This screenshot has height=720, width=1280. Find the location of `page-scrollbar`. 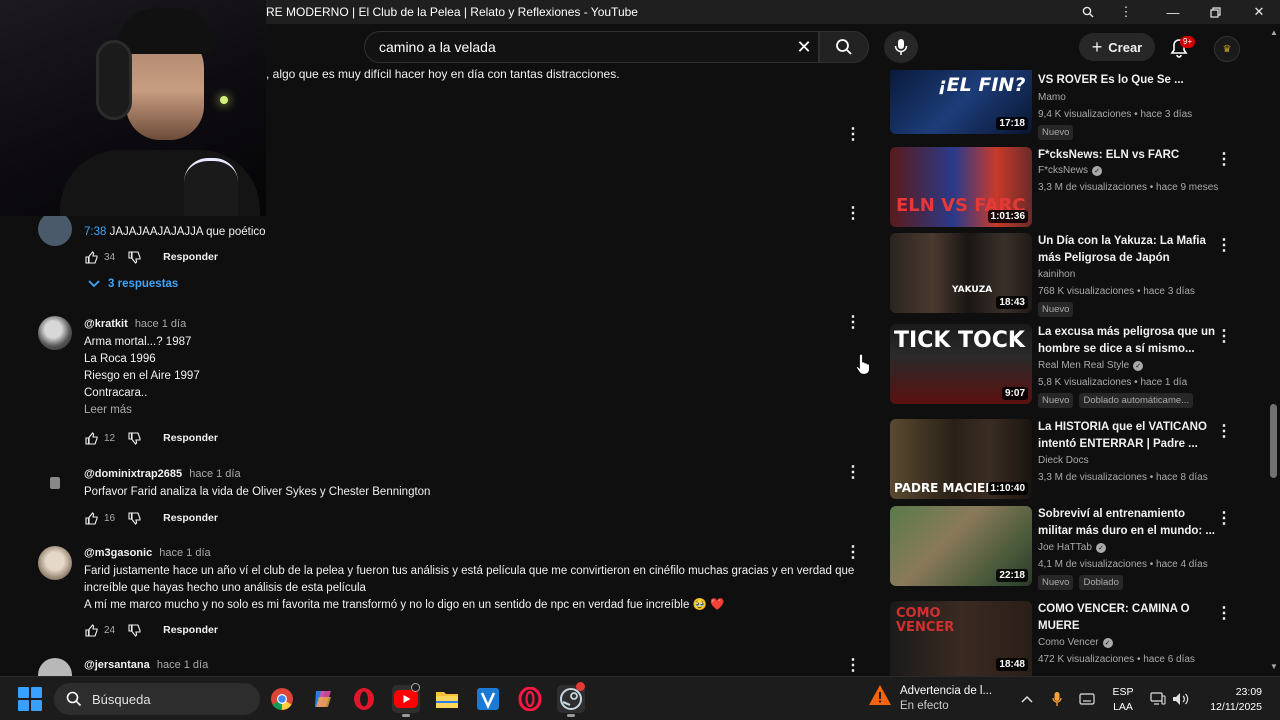

page-scrollbar is located at coordinates (1274, 350).